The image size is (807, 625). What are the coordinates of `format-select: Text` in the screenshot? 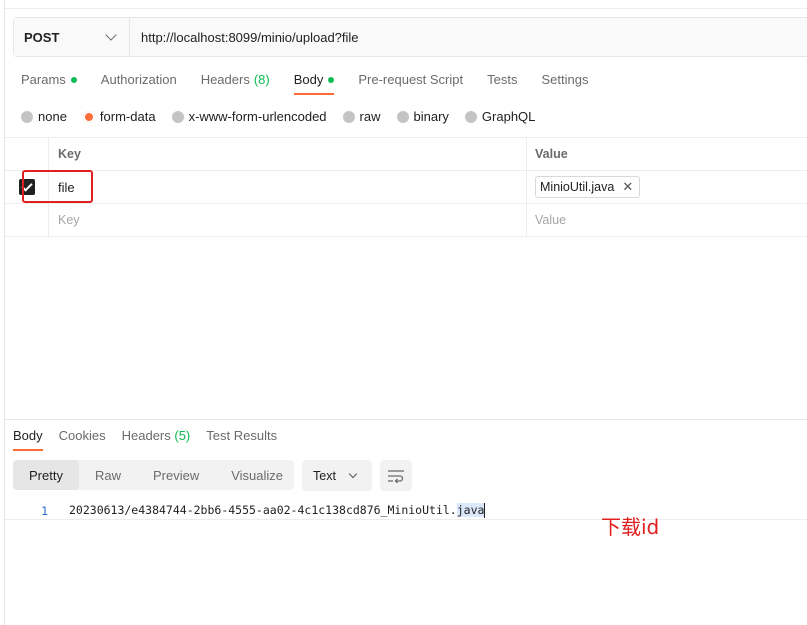 It's located at (337, 475).